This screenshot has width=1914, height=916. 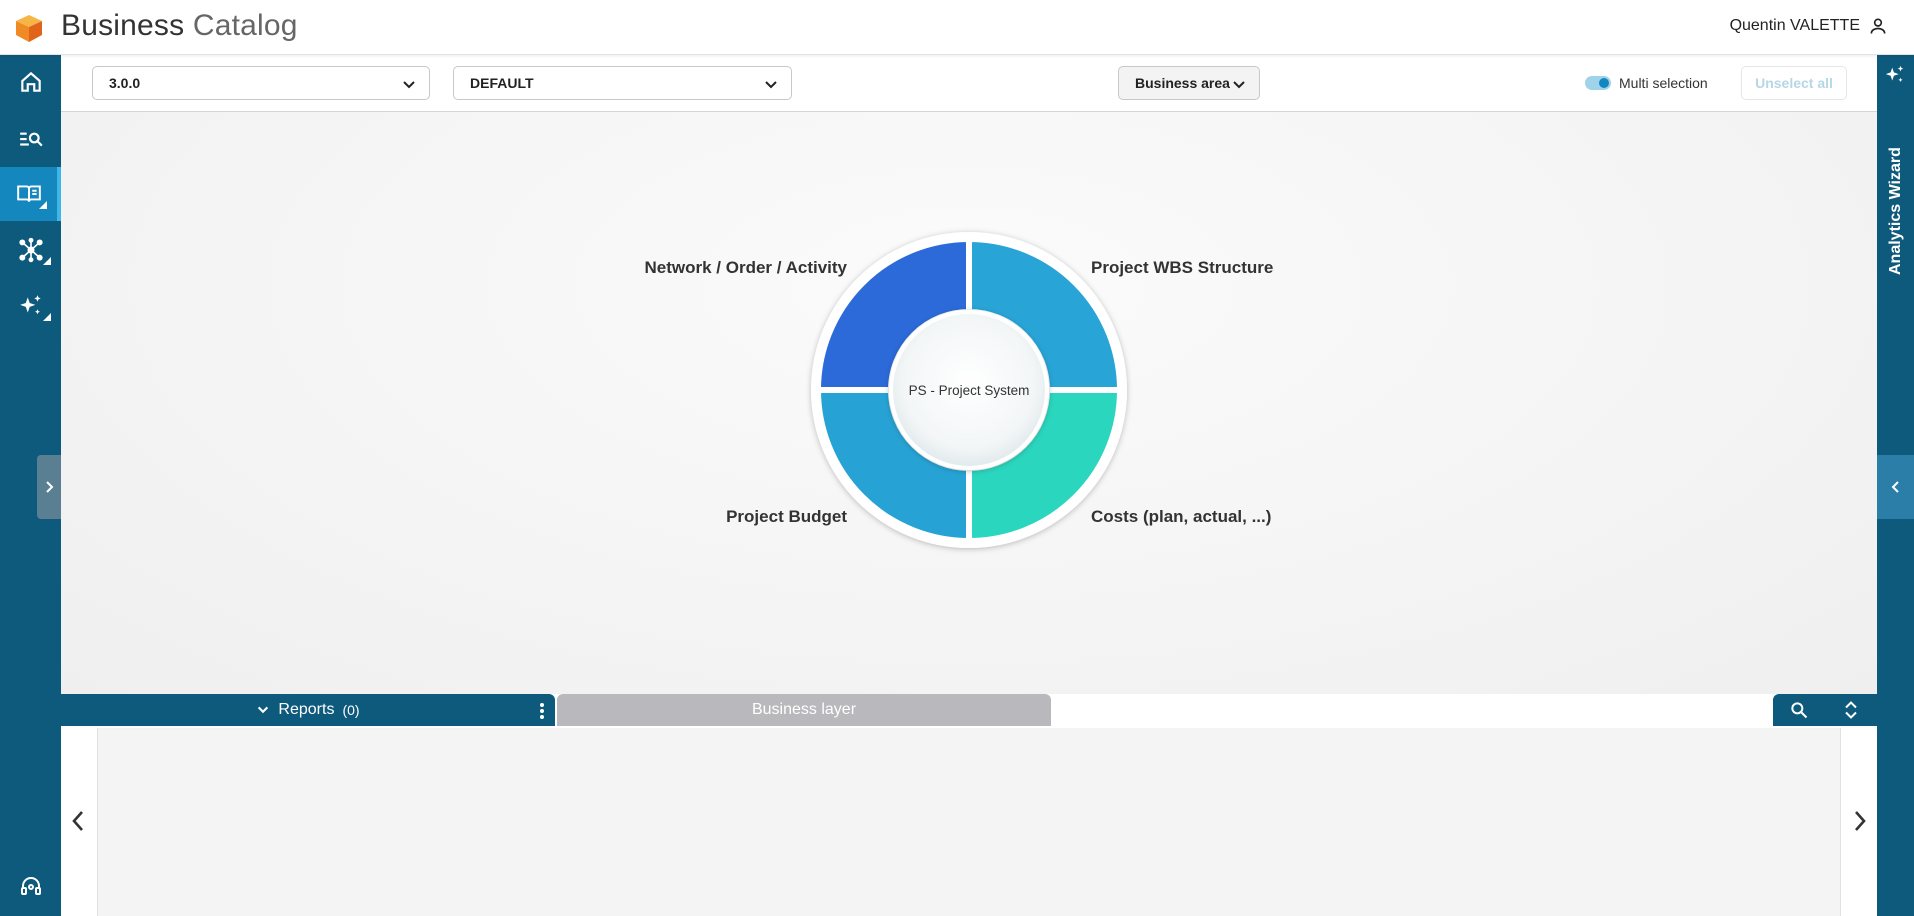 I want to click on kebab-menu-icon, so click(x=542, y=711).